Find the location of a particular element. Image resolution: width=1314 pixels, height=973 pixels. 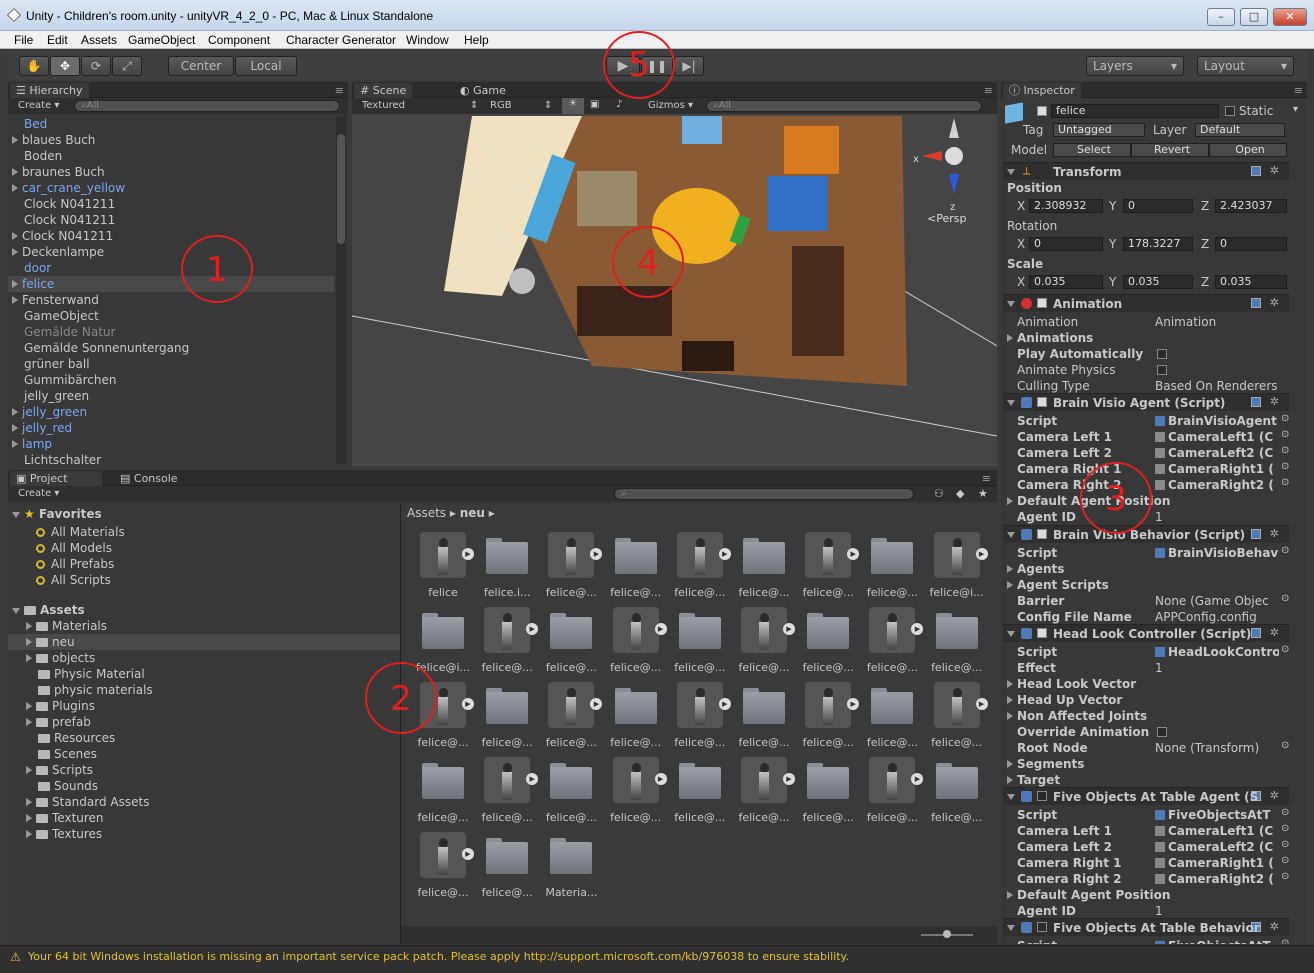

favorite-star-icon: ★ is located at coordinates (983, 493).